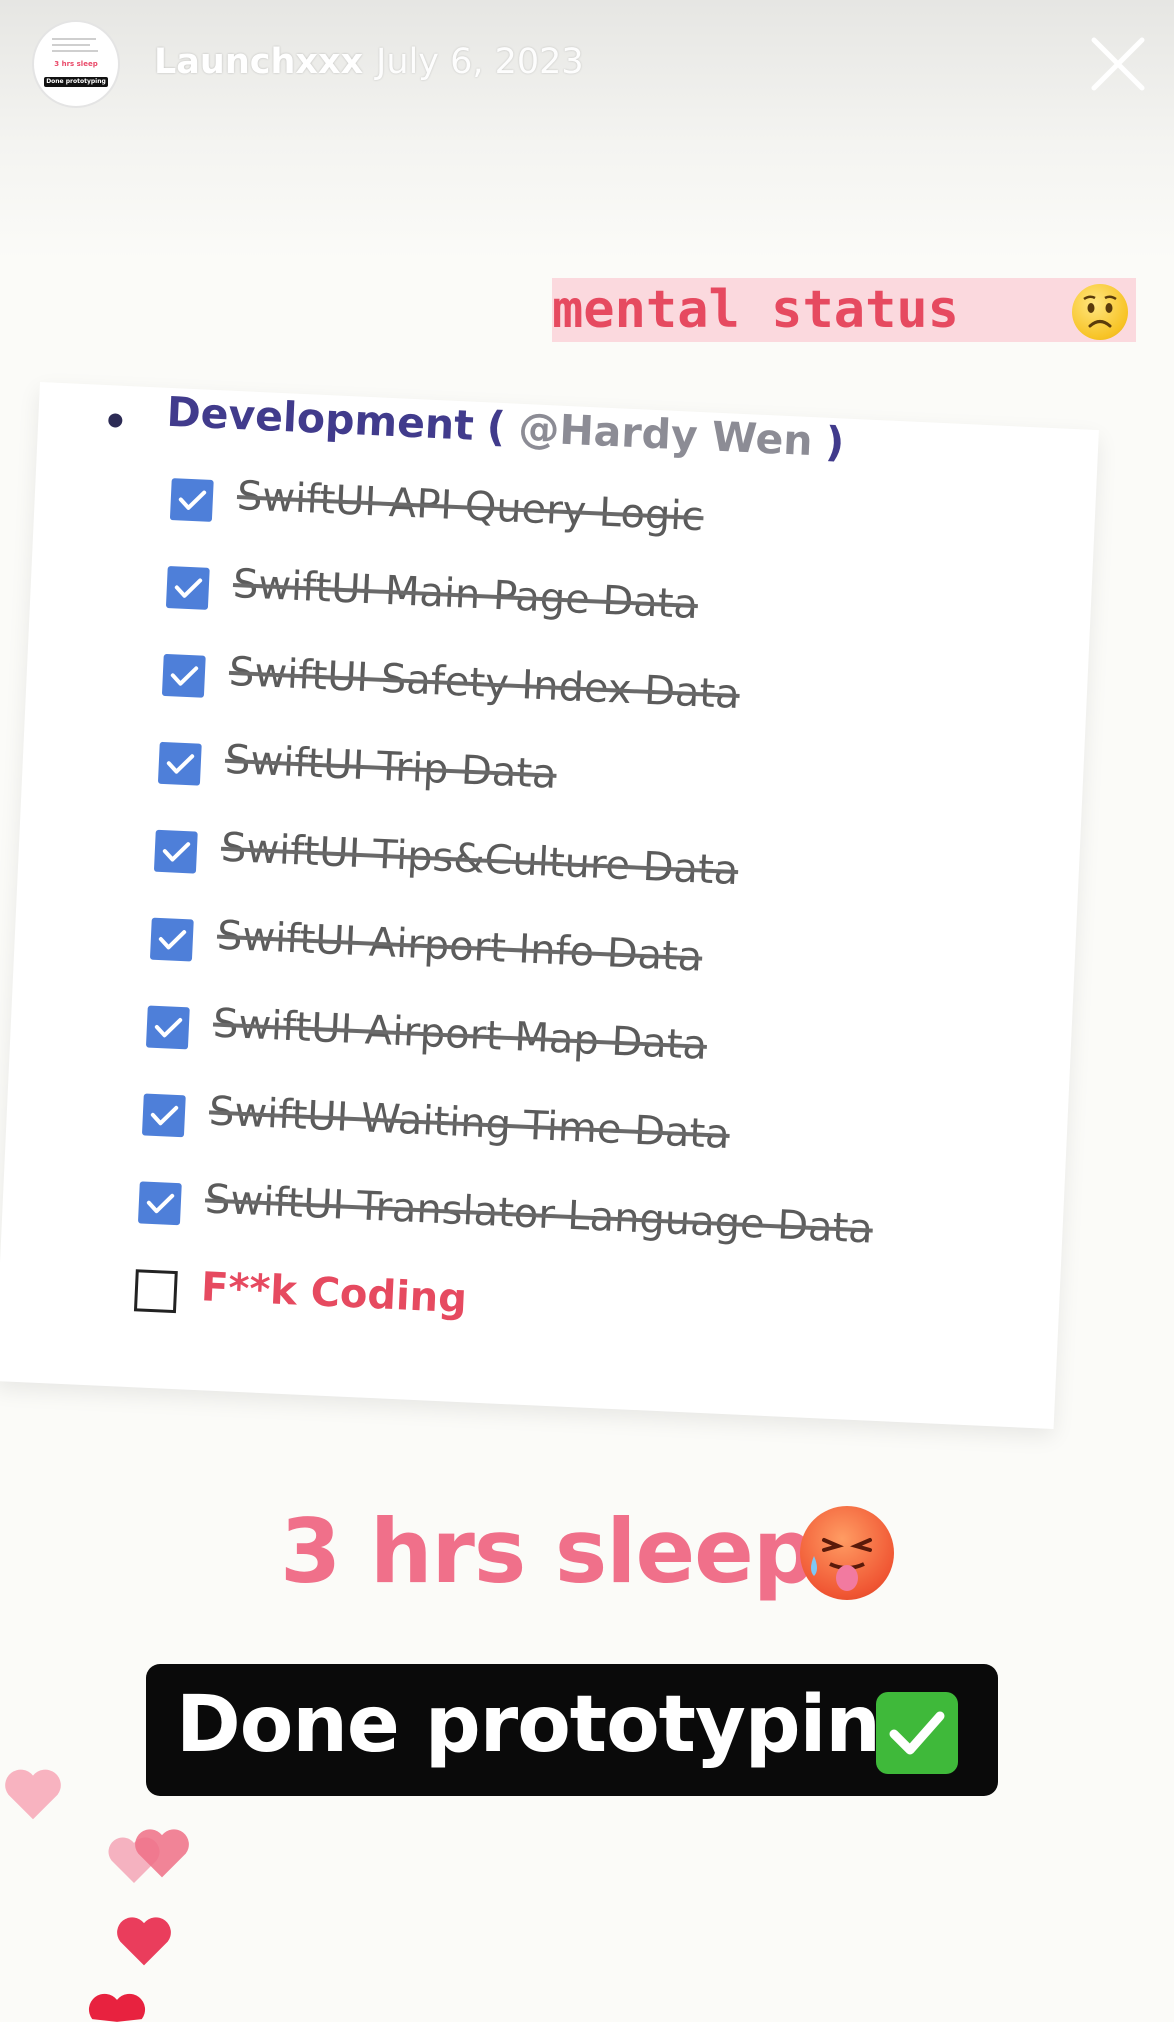 The height and width of the screenshot is (2022, 1174). Describe the element at coordinates (76, 82) in the screenshot. I see `avatar-done-text: Done prototyping` at that location.